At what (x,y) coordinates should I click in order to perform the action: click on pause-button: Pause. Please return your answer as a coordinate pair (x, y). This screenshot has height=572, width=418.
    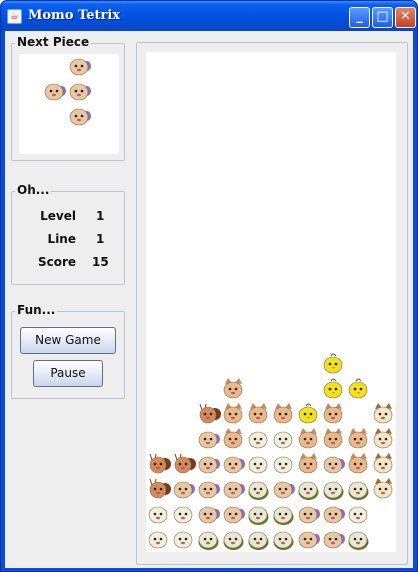
    Looking at the image, I should click on (68, 373).